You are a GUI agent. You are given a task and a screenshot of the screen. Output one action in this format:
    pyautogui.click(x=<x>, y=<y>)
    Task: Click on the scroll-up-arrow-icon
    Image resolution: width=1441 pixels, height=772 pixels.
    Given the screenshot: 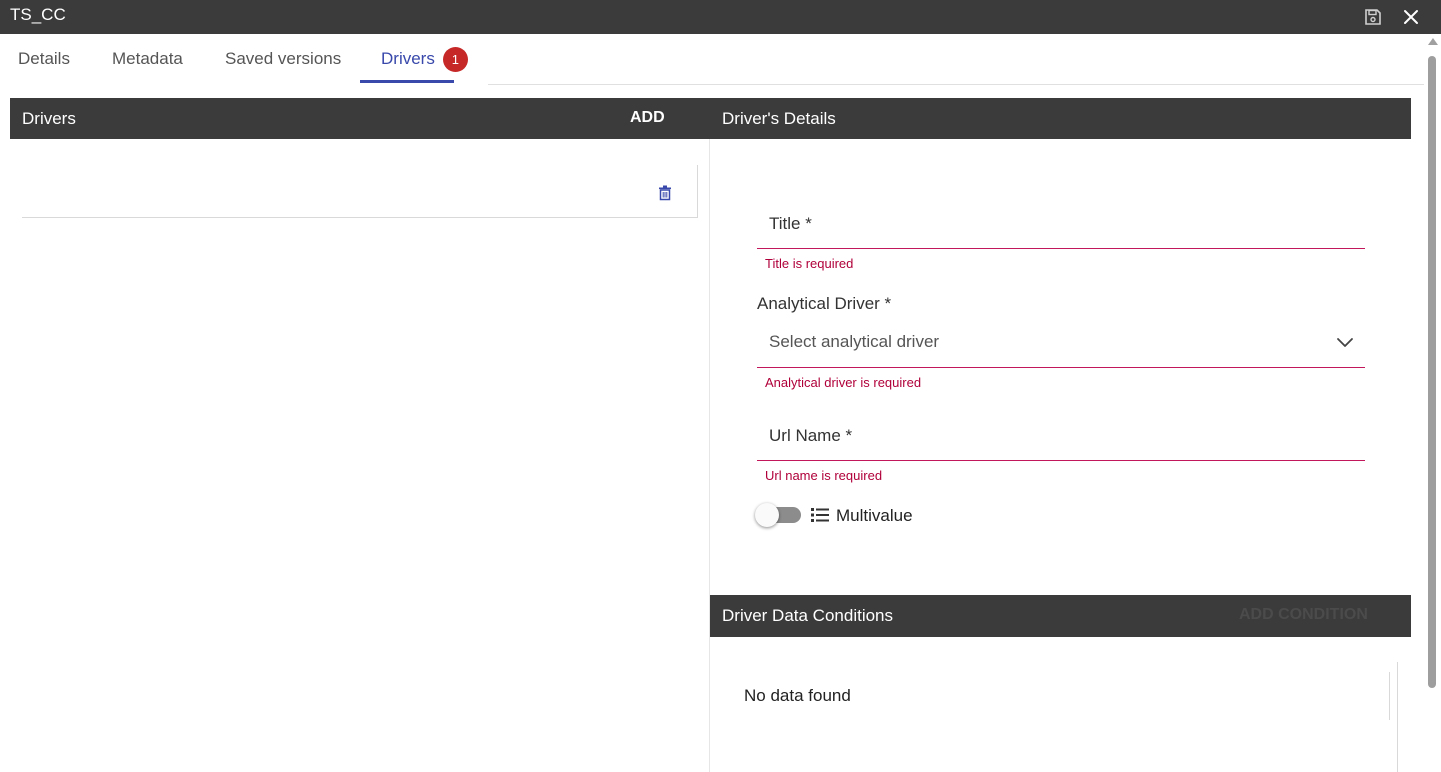 What is the action you would take?
    pyautogui.click(x=1433, y=41)
    